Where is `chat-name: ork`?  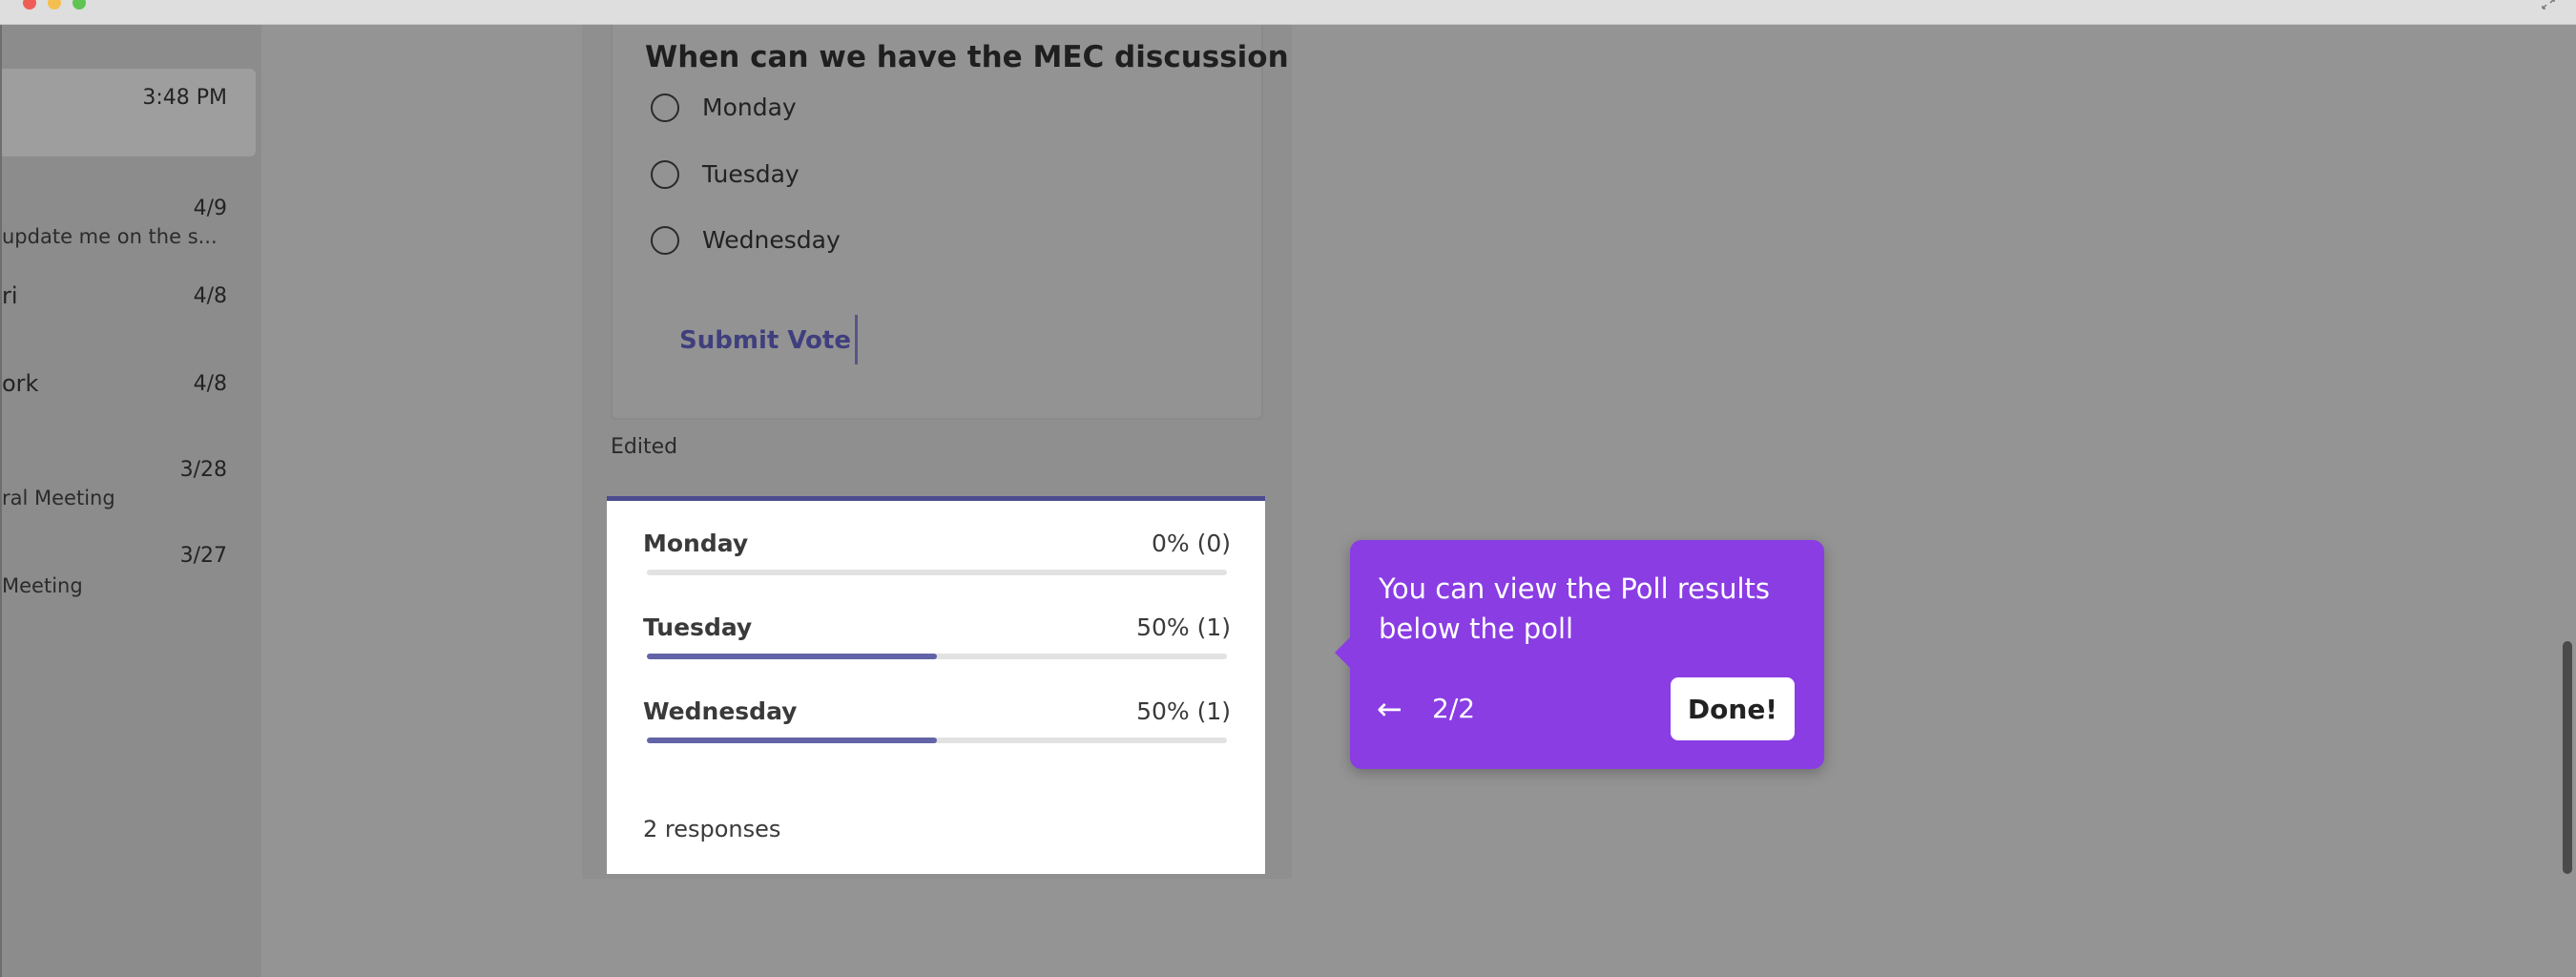 chat-name: ork is located at coordinates (20, 384).